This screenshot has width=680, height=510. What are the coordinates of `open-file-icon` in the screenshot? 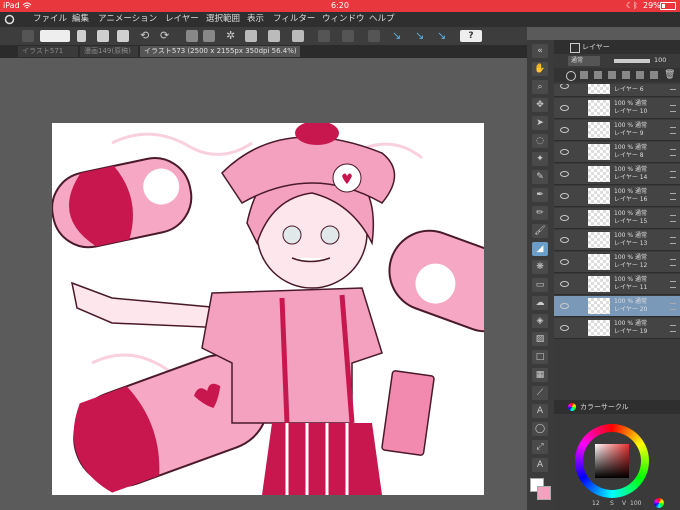 It's located at (103, 36).